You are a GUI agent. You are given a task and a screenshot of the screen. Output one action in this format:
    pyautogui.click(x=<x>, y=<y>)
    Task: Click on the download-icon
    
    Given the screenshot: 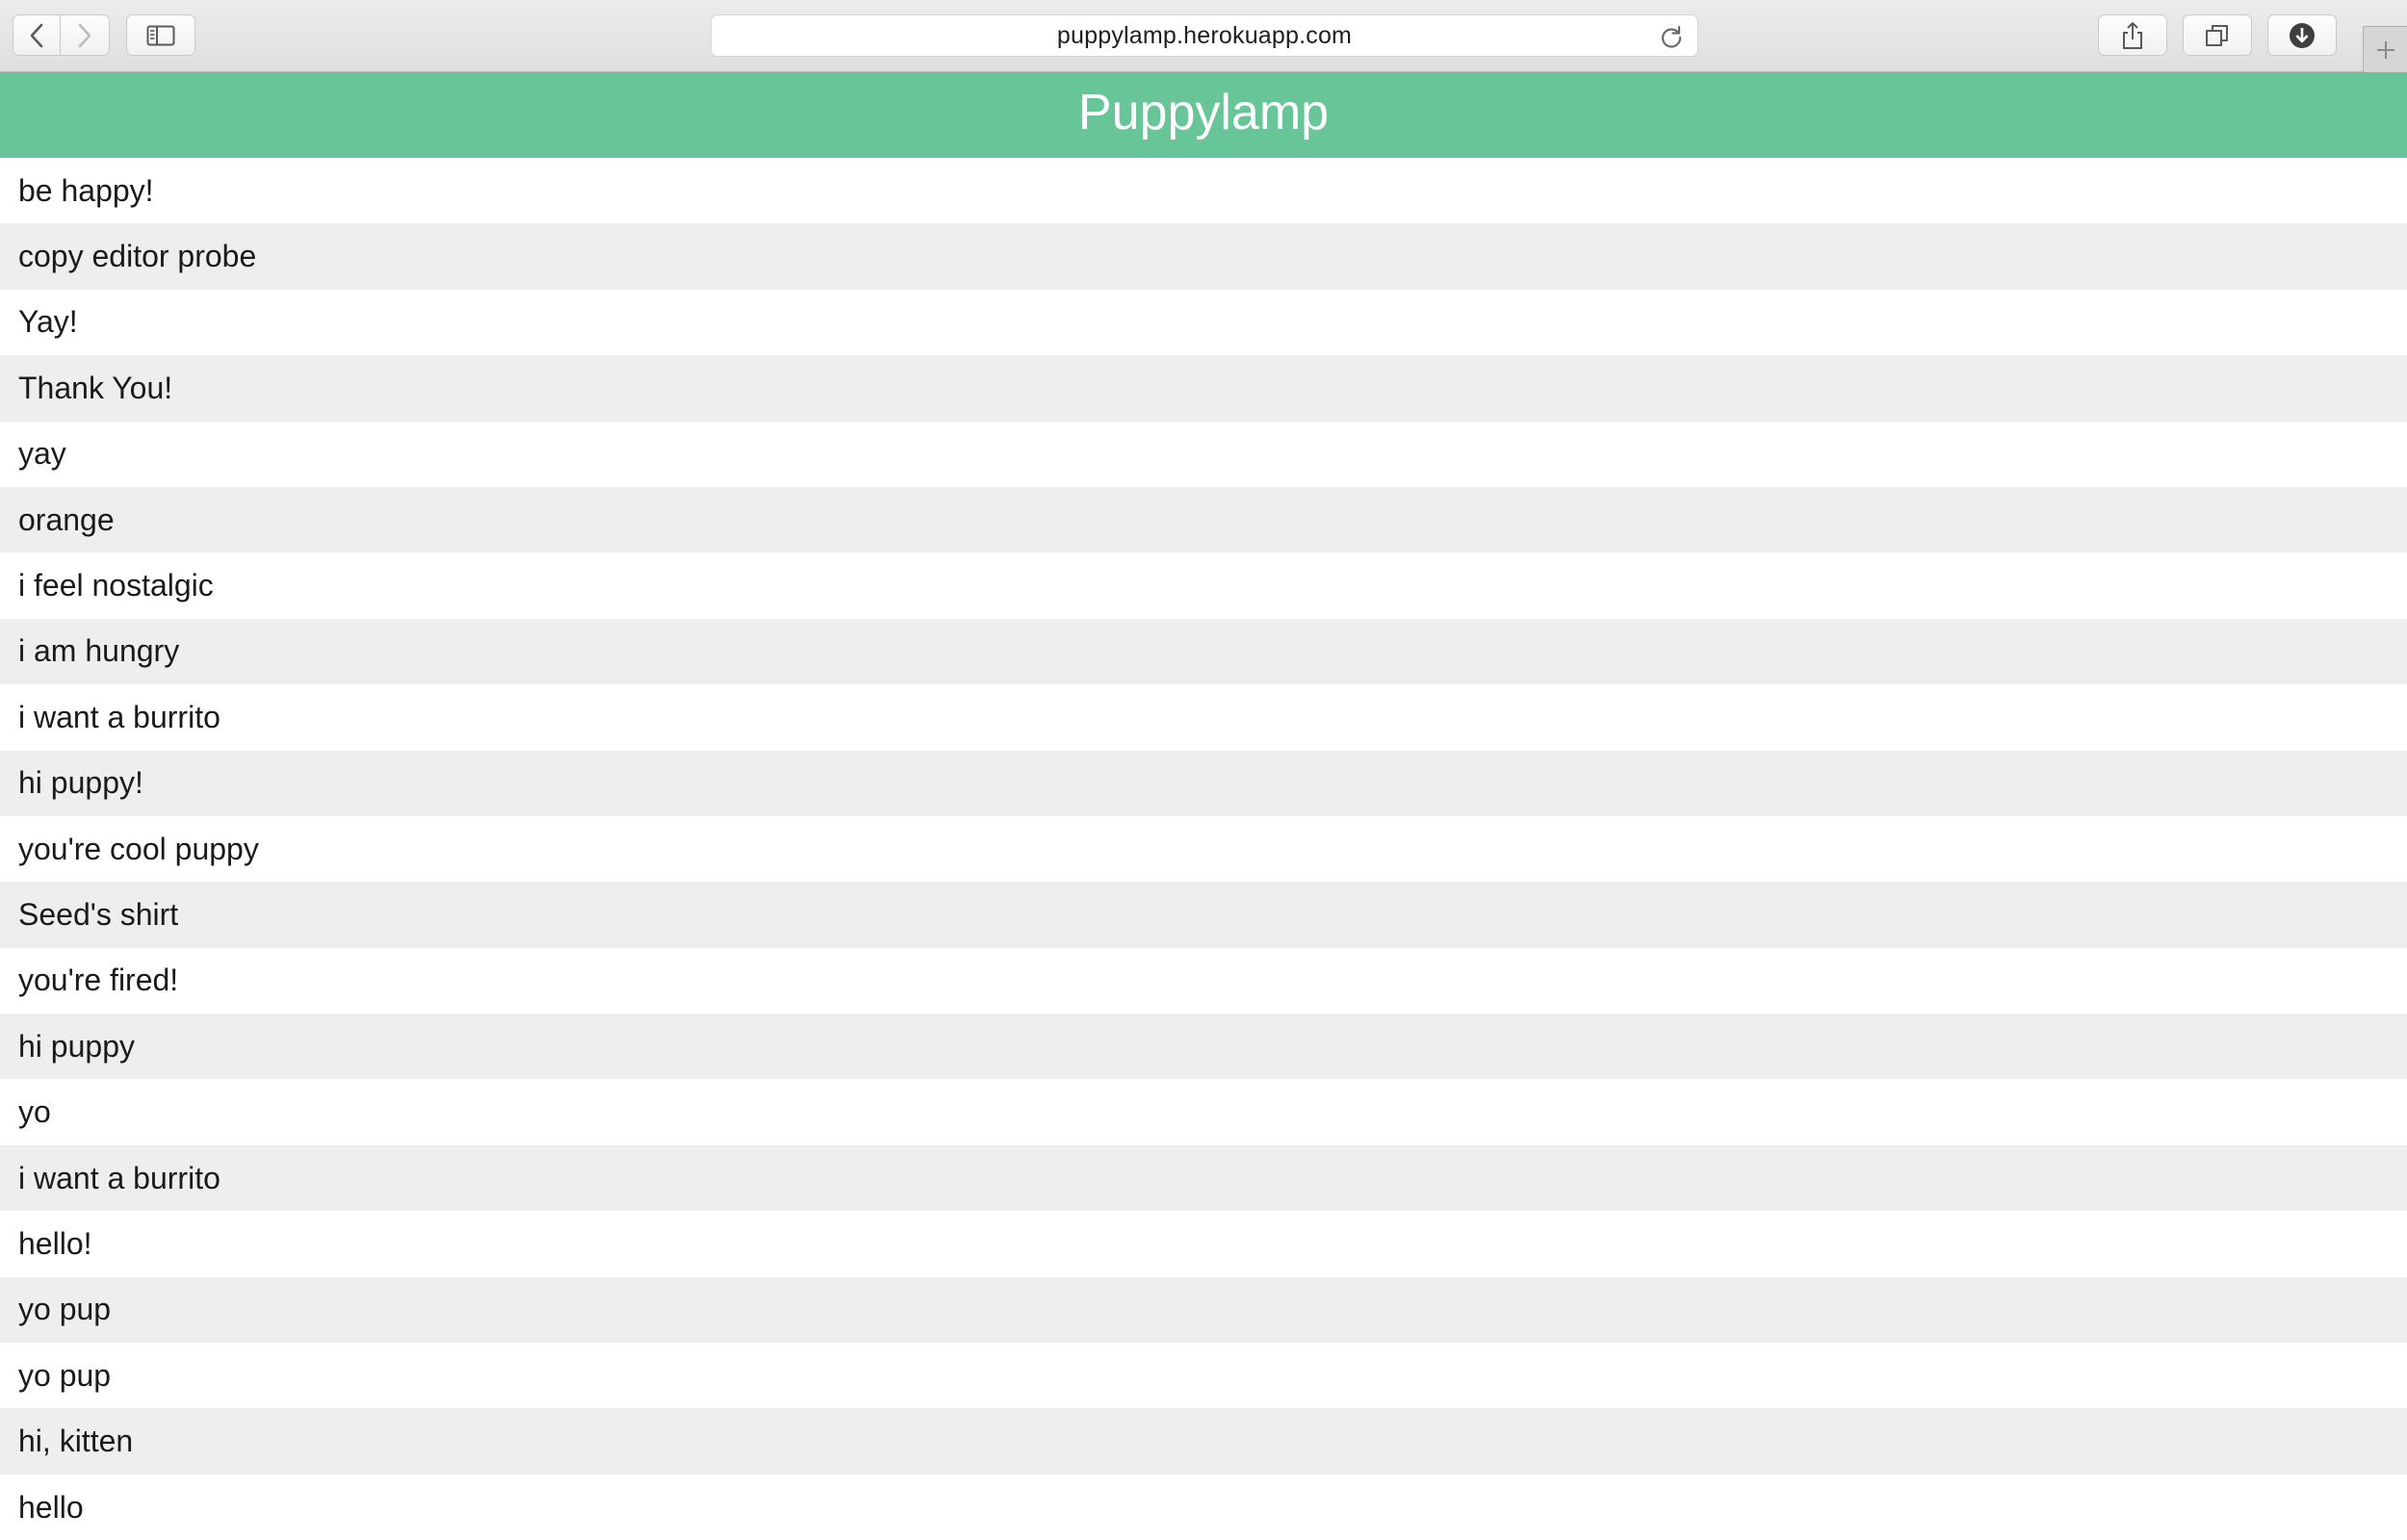 What is the action you would take?
    pyautogui.click(x=2302, y=35)
    